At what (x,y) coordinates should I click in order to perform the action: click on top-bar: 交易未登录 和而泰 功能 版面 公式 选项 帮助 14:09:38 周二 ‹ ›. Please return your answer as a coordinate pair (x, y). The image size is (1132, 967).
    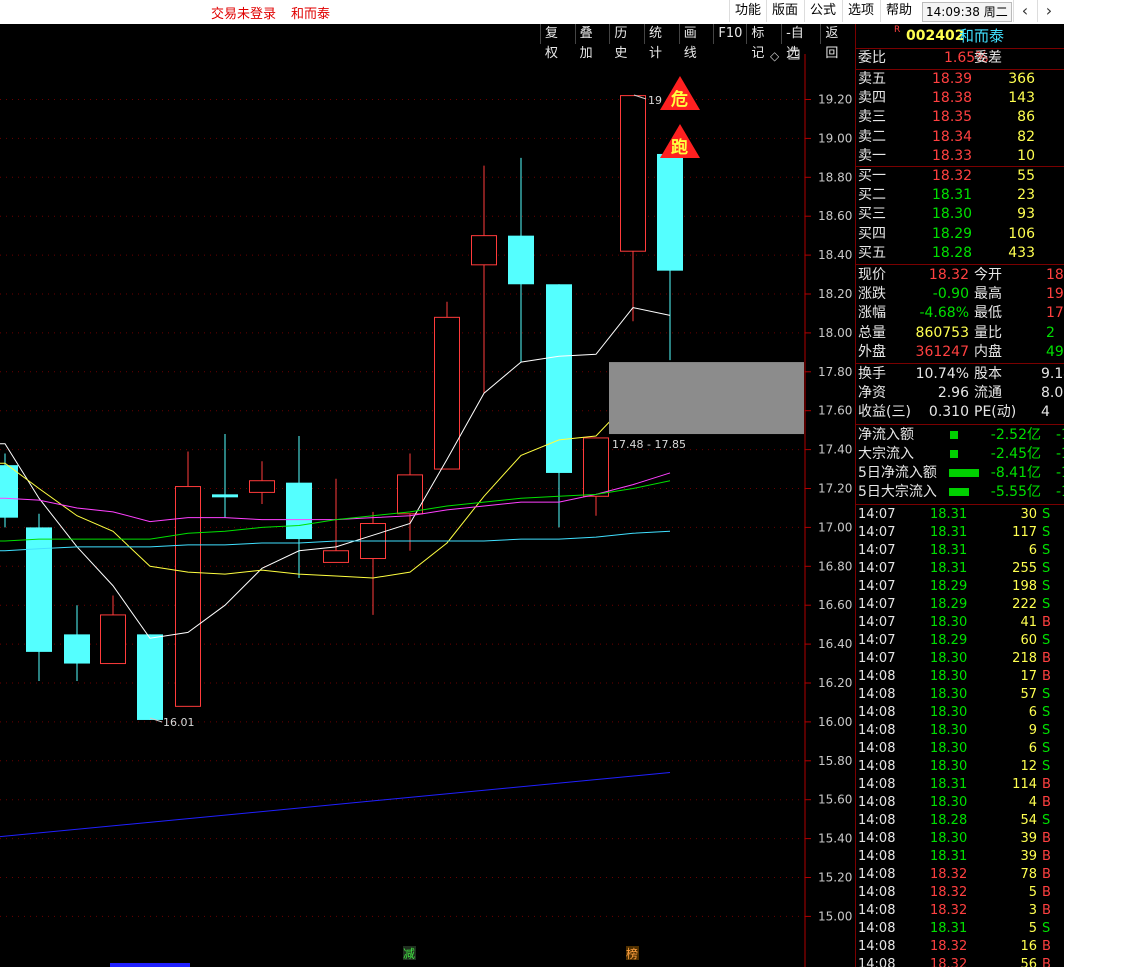
    Looking at the image, I should click on (532, 12).